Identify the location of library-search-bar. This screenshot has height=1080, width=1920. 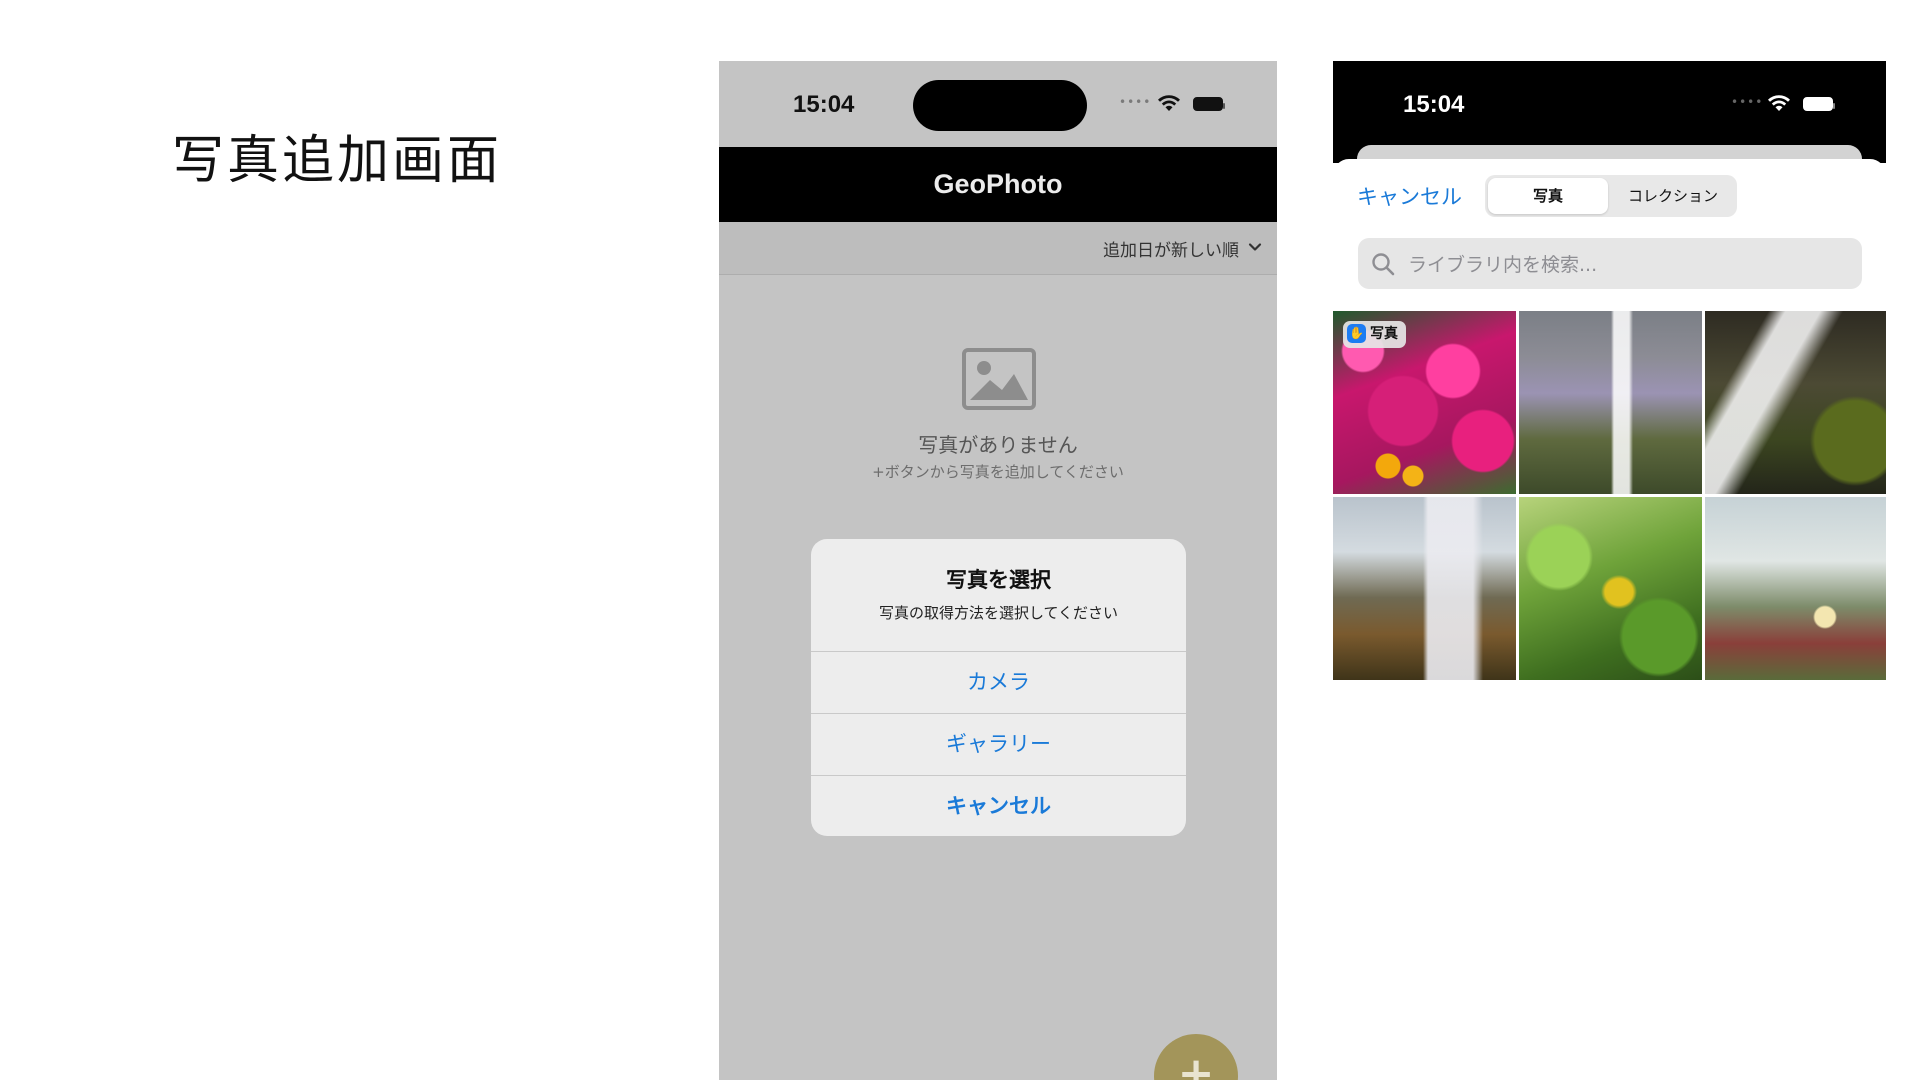
(1610, 264).